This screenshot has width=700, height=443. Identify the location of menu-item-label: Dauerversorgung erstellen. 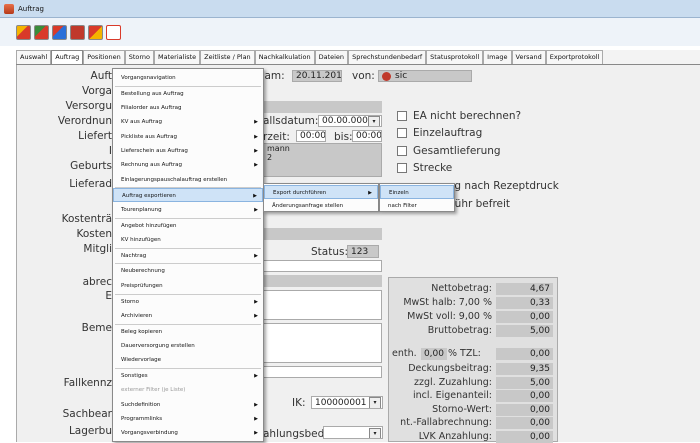
(158, 345).